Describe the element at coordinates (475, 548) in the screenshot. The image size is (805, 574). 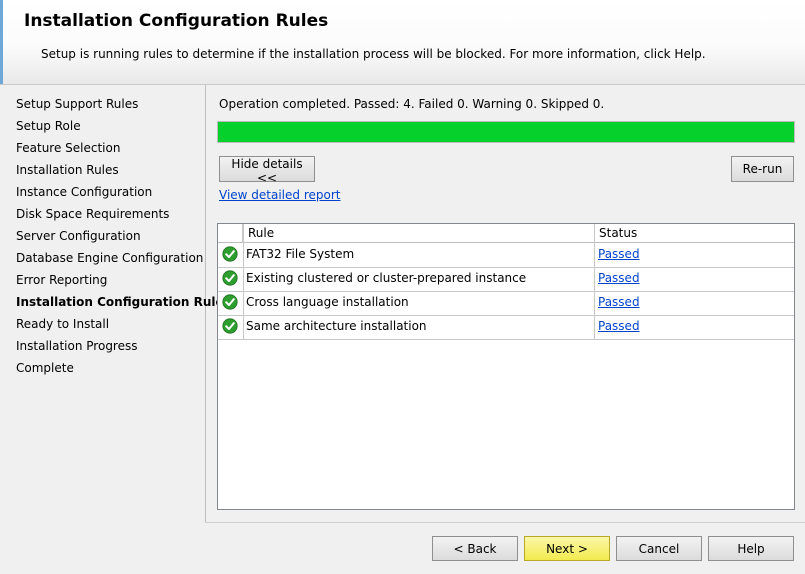
I see `back-button: < Back` at that location.